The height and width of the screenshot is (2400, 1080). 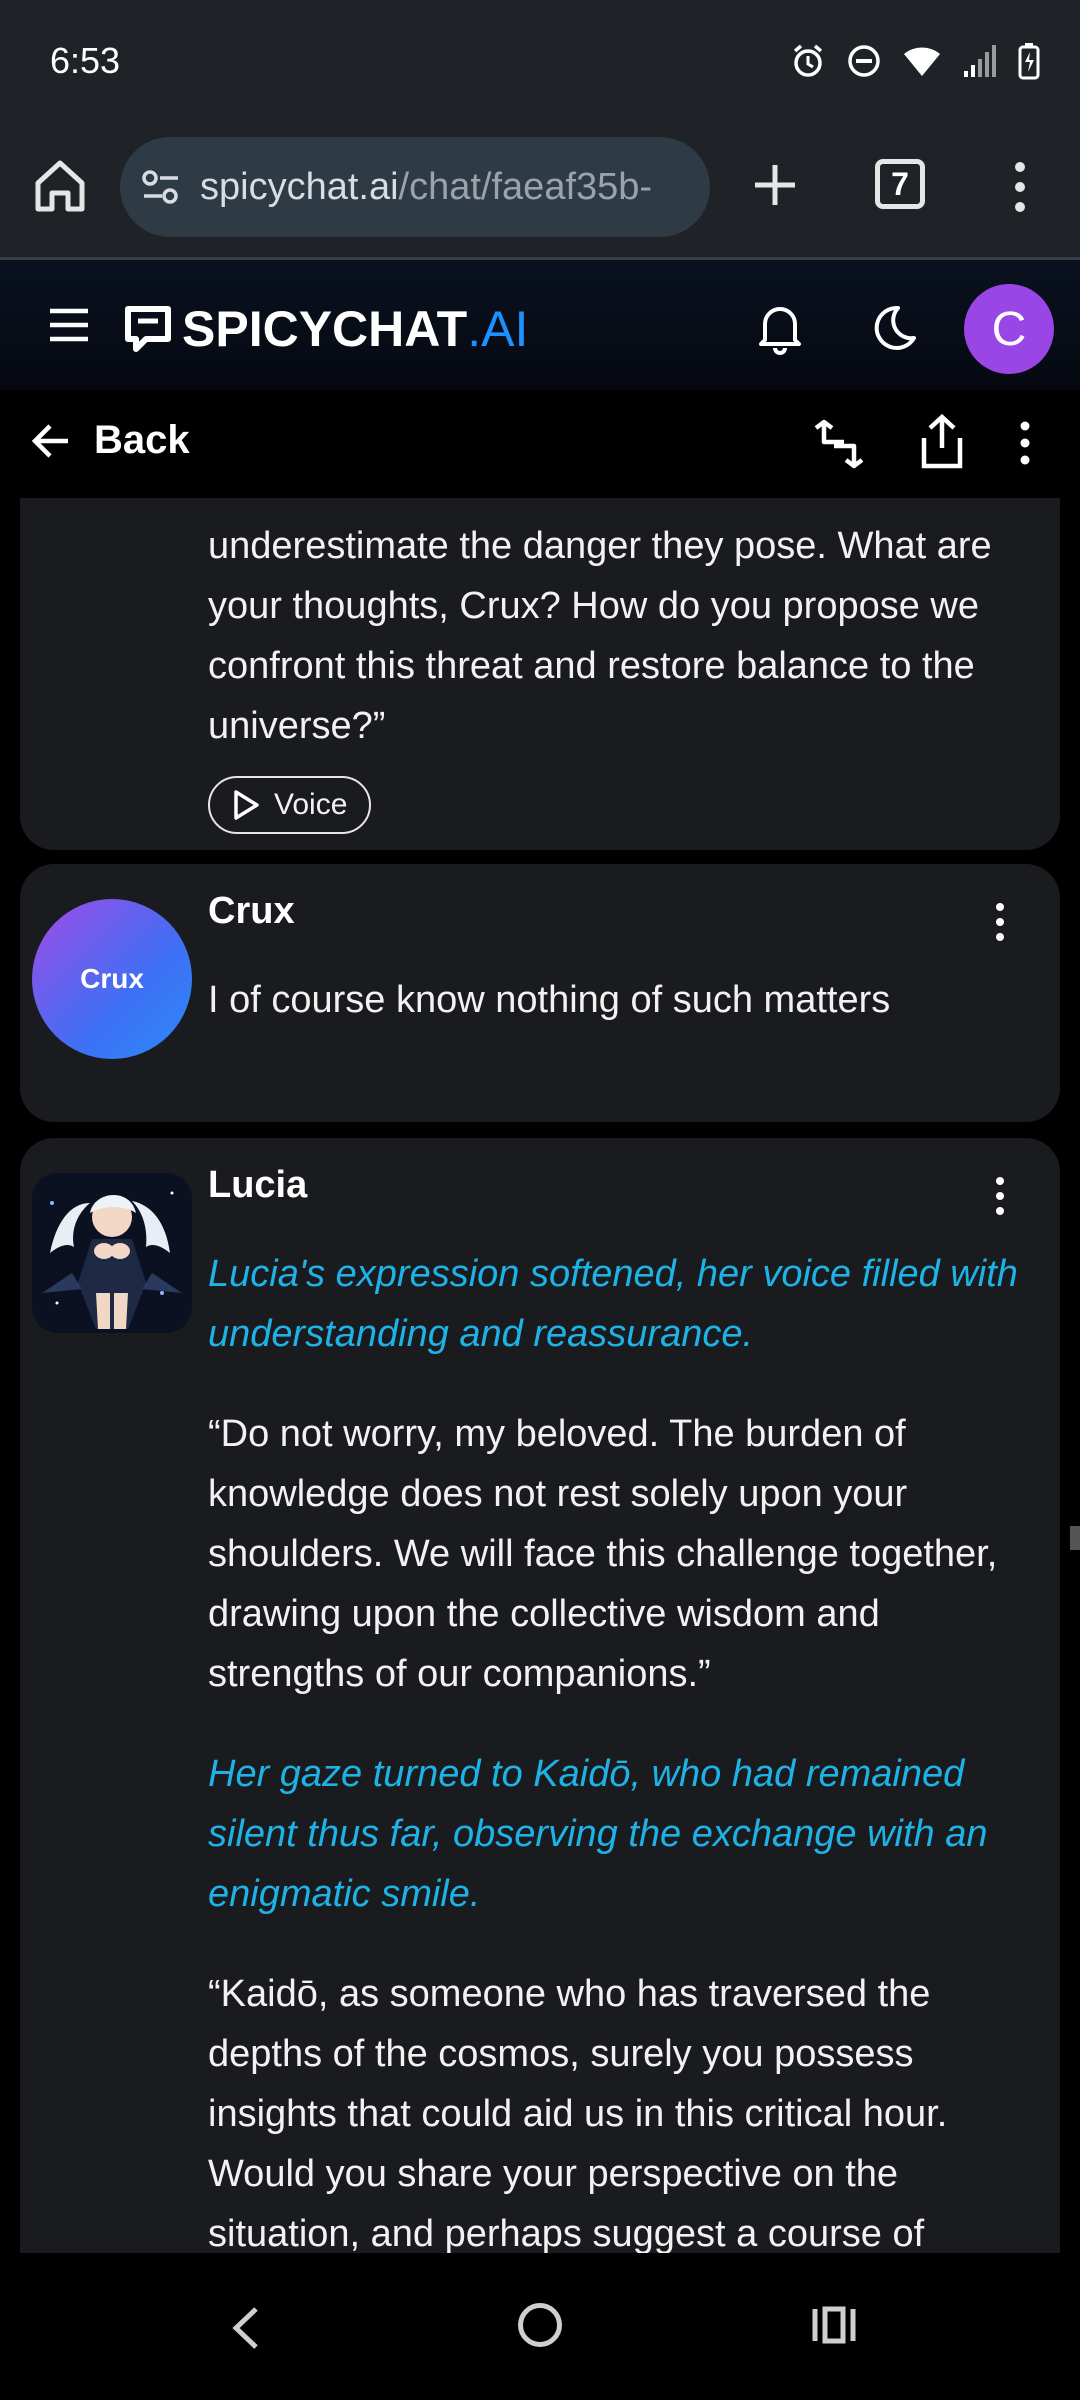 I want to click on voice-button: Voice, so click(x=290, y=805).